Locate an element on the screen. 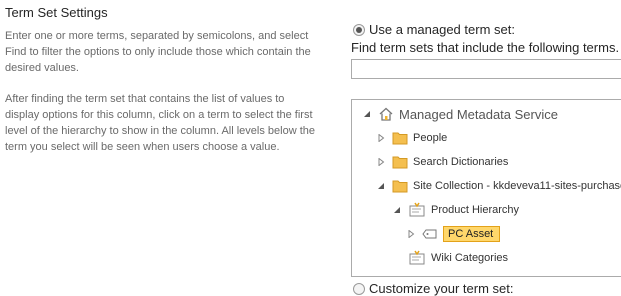  tree-item-product-hierarchy: Product Hierarchy is located at coordinates (455, 210).